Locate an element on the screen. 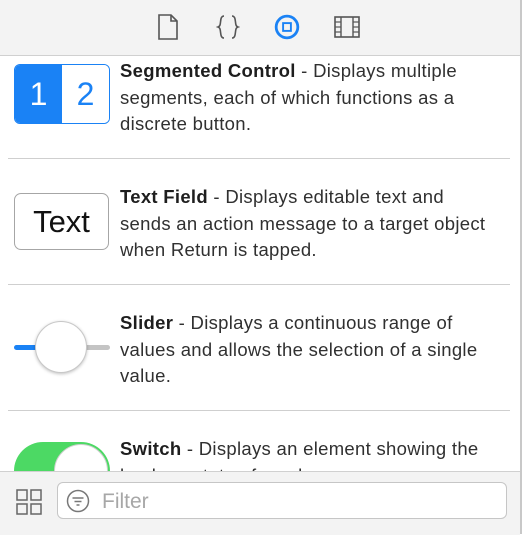  code-snippet-braces-icon is located at coordinates (228, 27).